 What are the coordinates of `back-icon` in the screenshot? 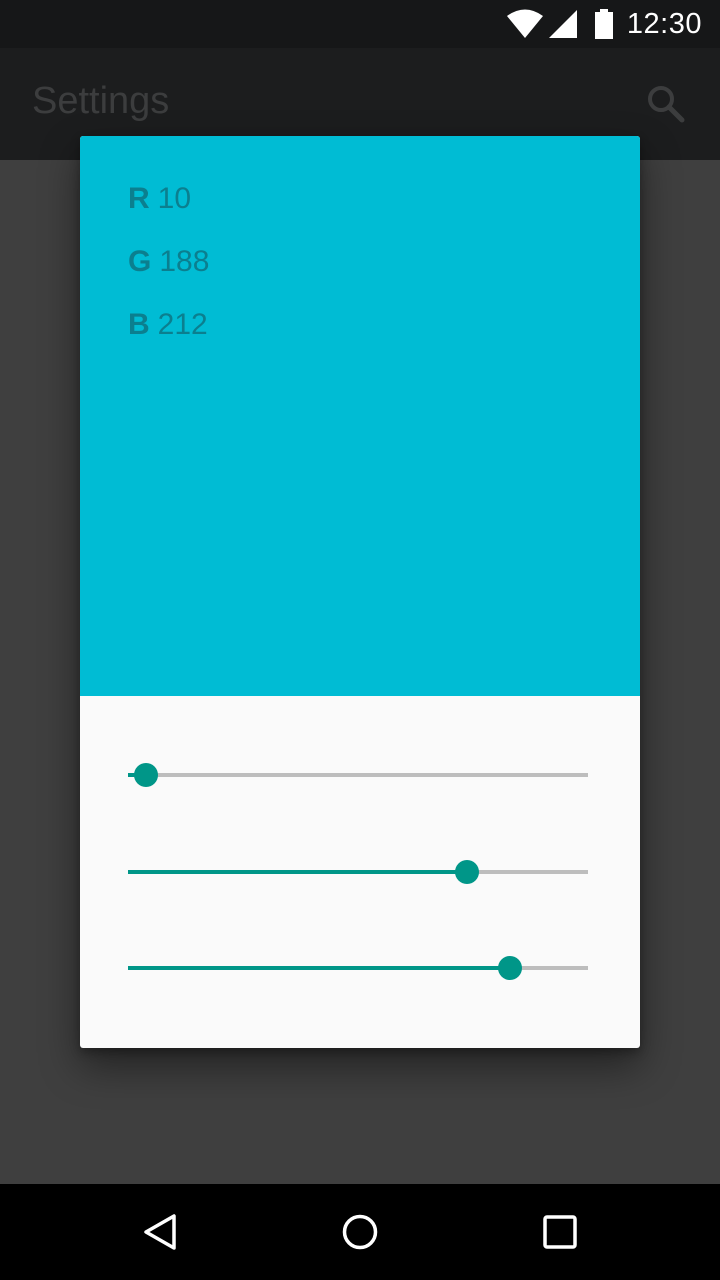 It's located at (160, 1232).